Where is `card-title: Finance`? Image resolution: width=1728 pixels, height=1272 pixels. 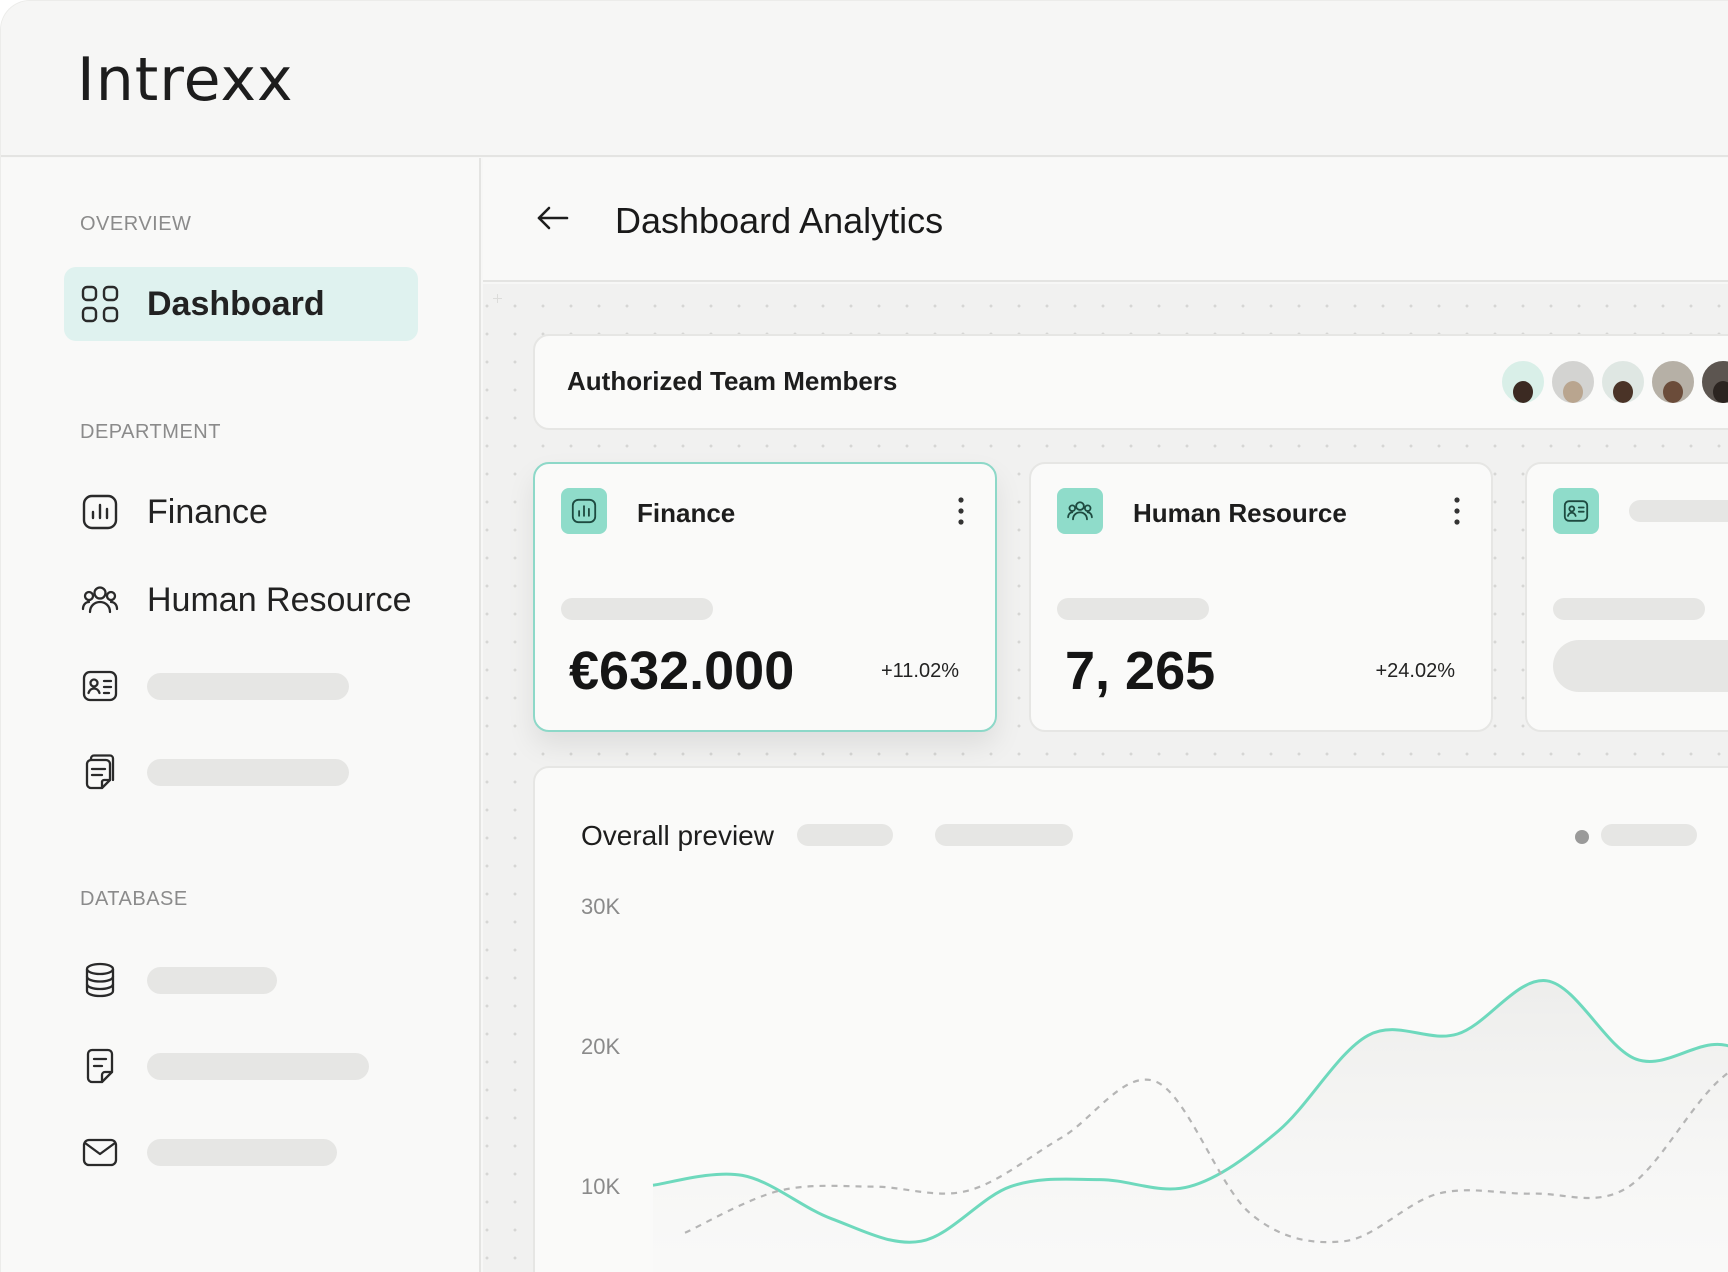 card-title: Finance is located at coordinates (686, 513).